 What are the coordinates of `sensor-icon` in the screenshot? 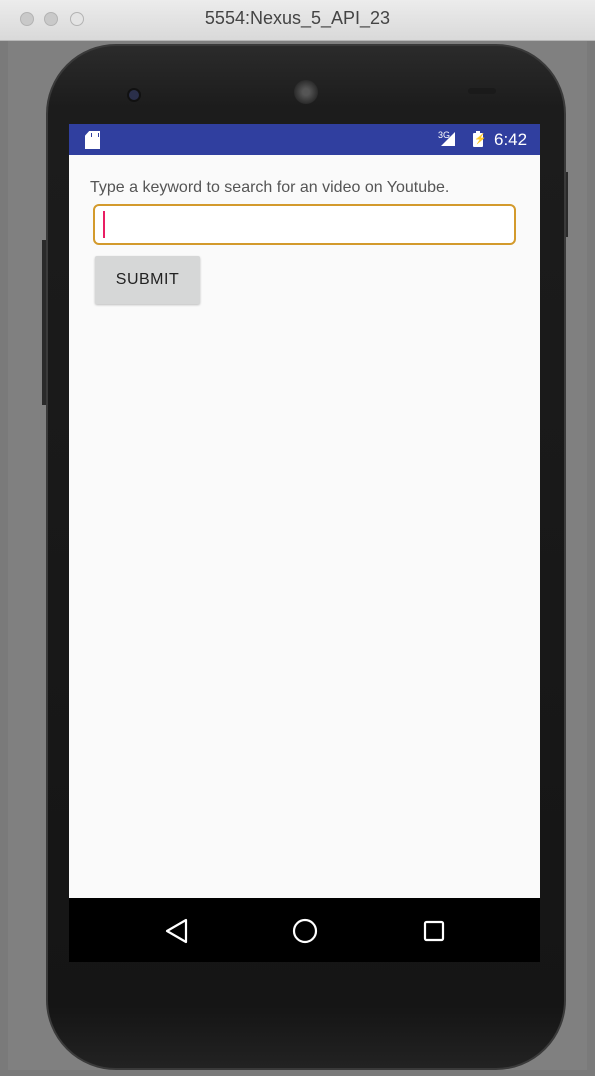 It's located at (482, 91).